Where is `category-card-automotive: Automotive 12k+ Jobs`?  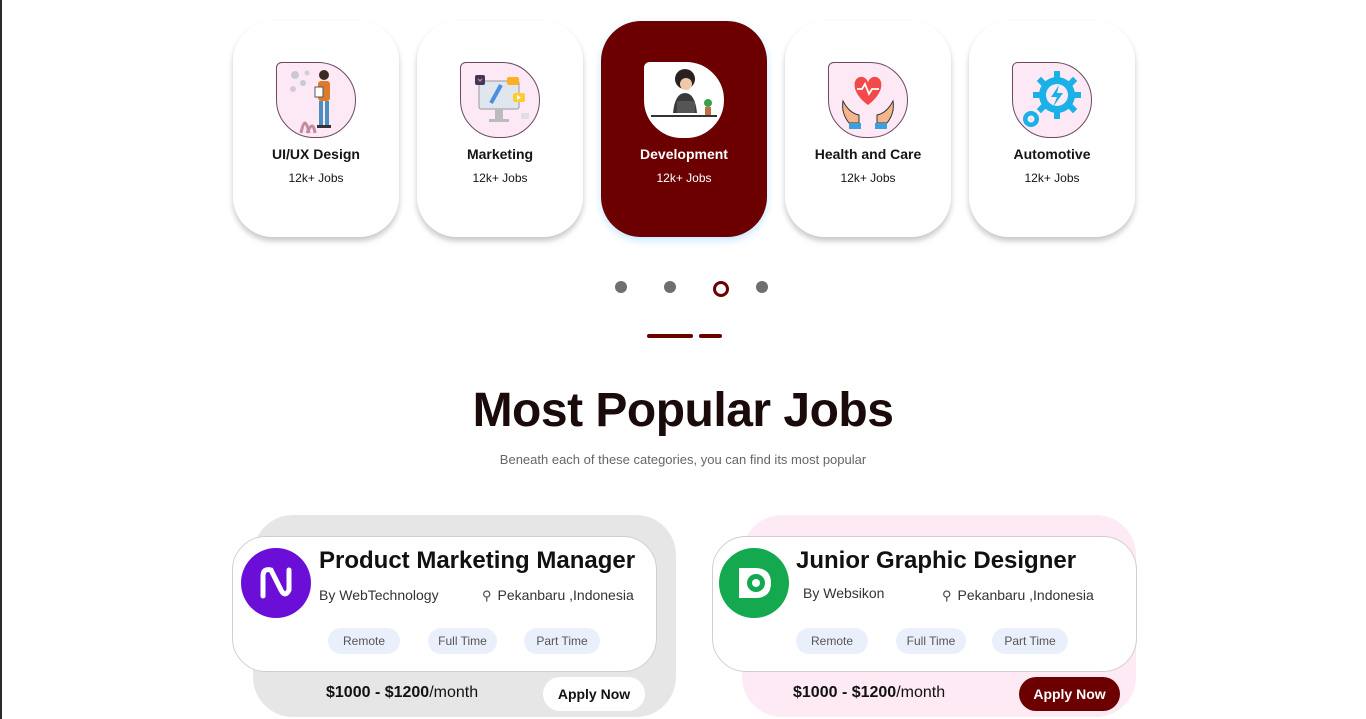
category-card-automotive: Automotive 12k+ Jobs is located at coordinates (1052, 129).